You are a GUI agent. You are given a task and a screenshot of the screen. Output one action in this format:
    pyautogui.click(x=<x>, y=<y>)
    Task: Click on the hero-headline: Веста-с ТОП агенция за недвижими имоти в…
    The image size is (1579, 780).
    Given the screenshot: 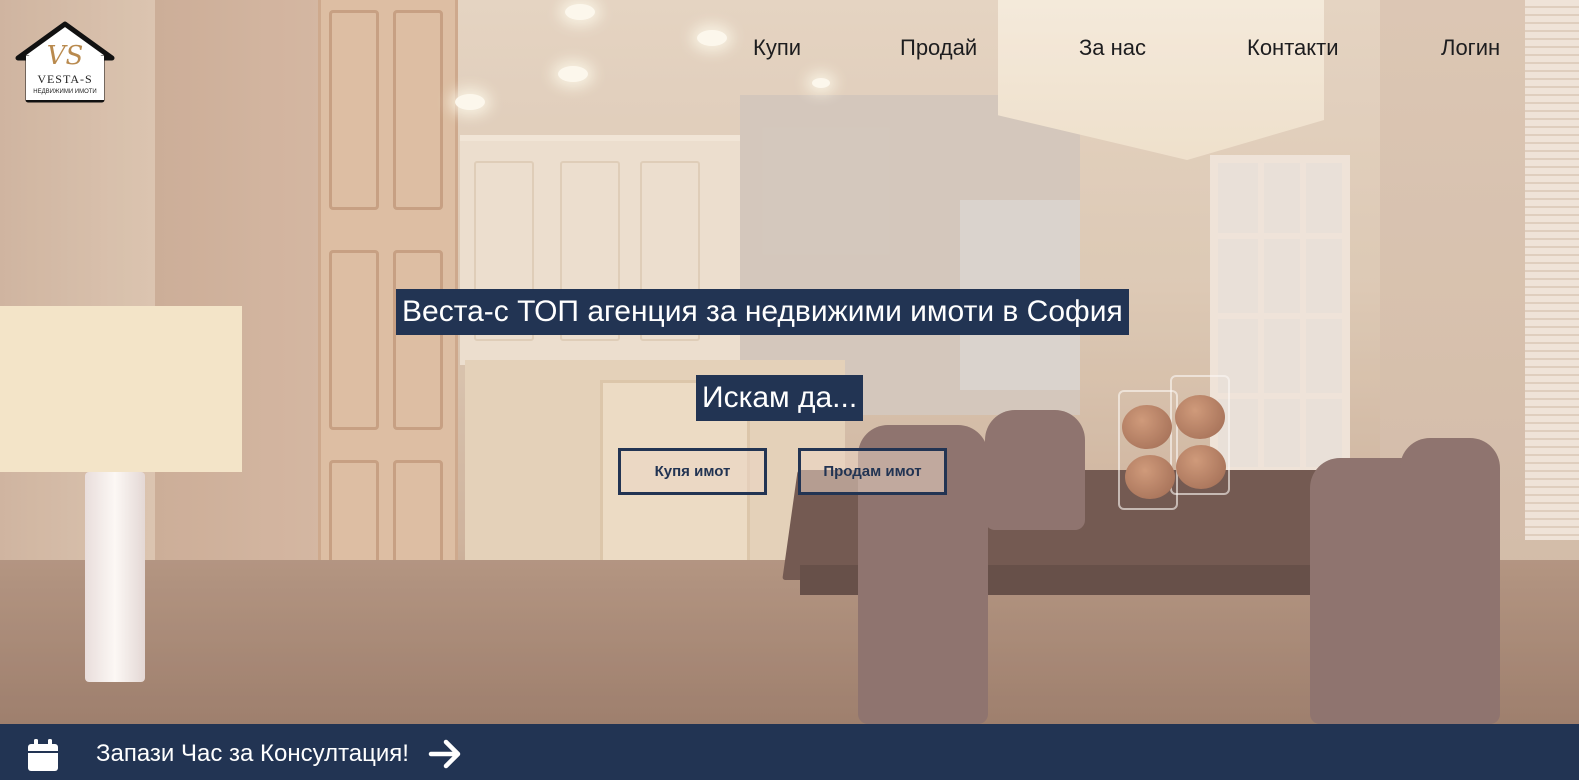 What is the action you would take?
    pyautogui.click(x=762, y=312)
    